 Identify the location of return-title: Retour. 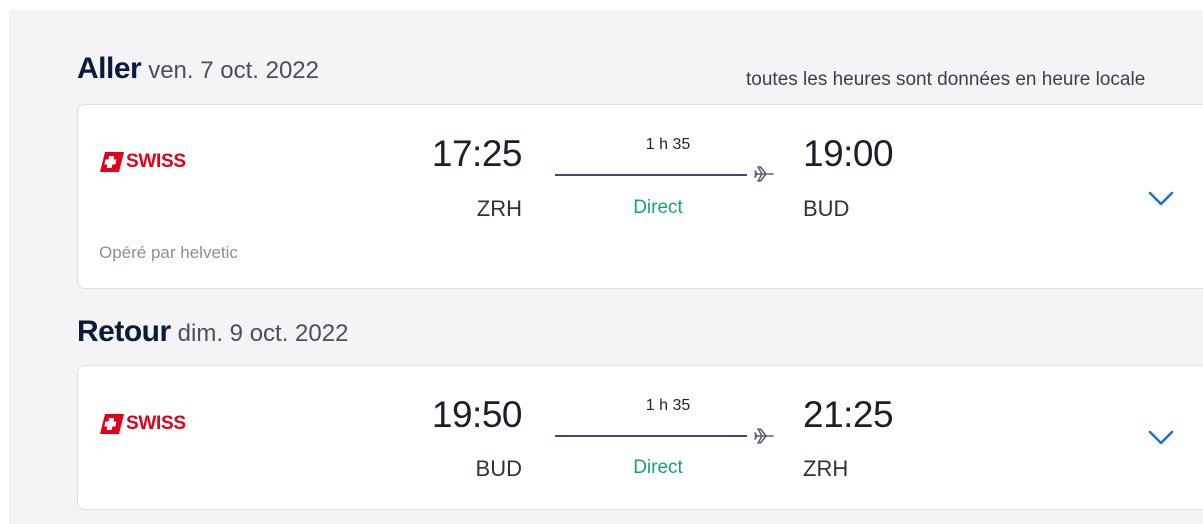
(124, 331).